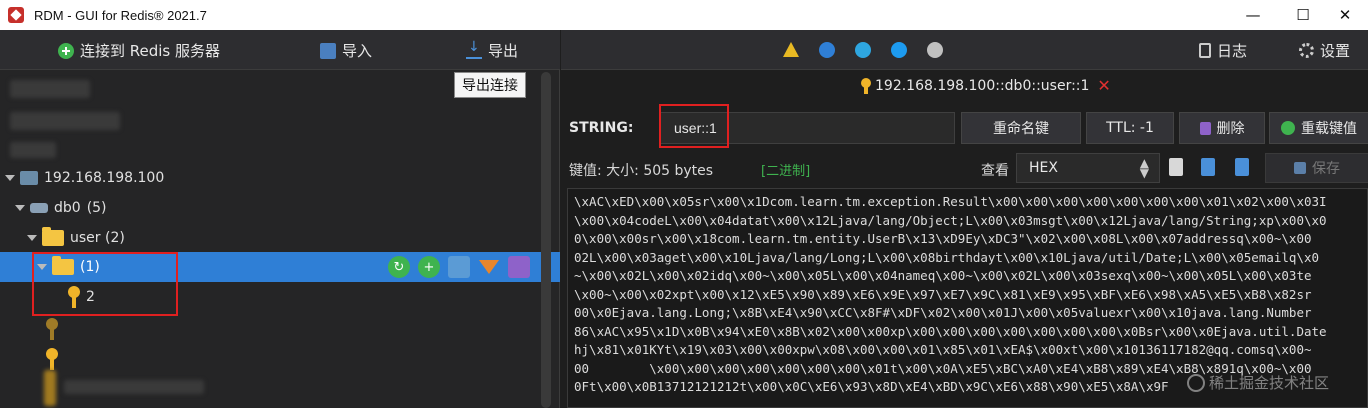 The image size is (1368, 408). Describe the element at coordinates (1326, 169) in the screenshot. I see `save-label: 保存` at that location.